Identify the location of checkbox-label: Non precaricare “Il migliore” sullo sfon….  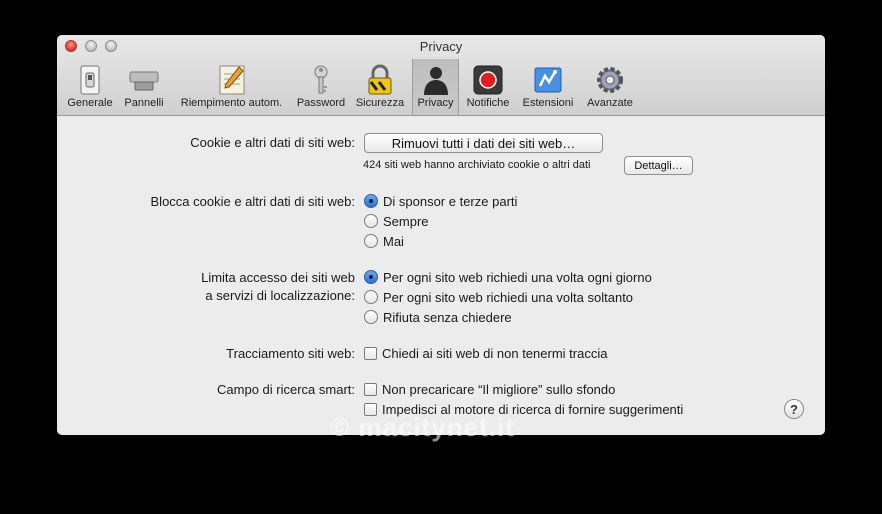
(499, 389).